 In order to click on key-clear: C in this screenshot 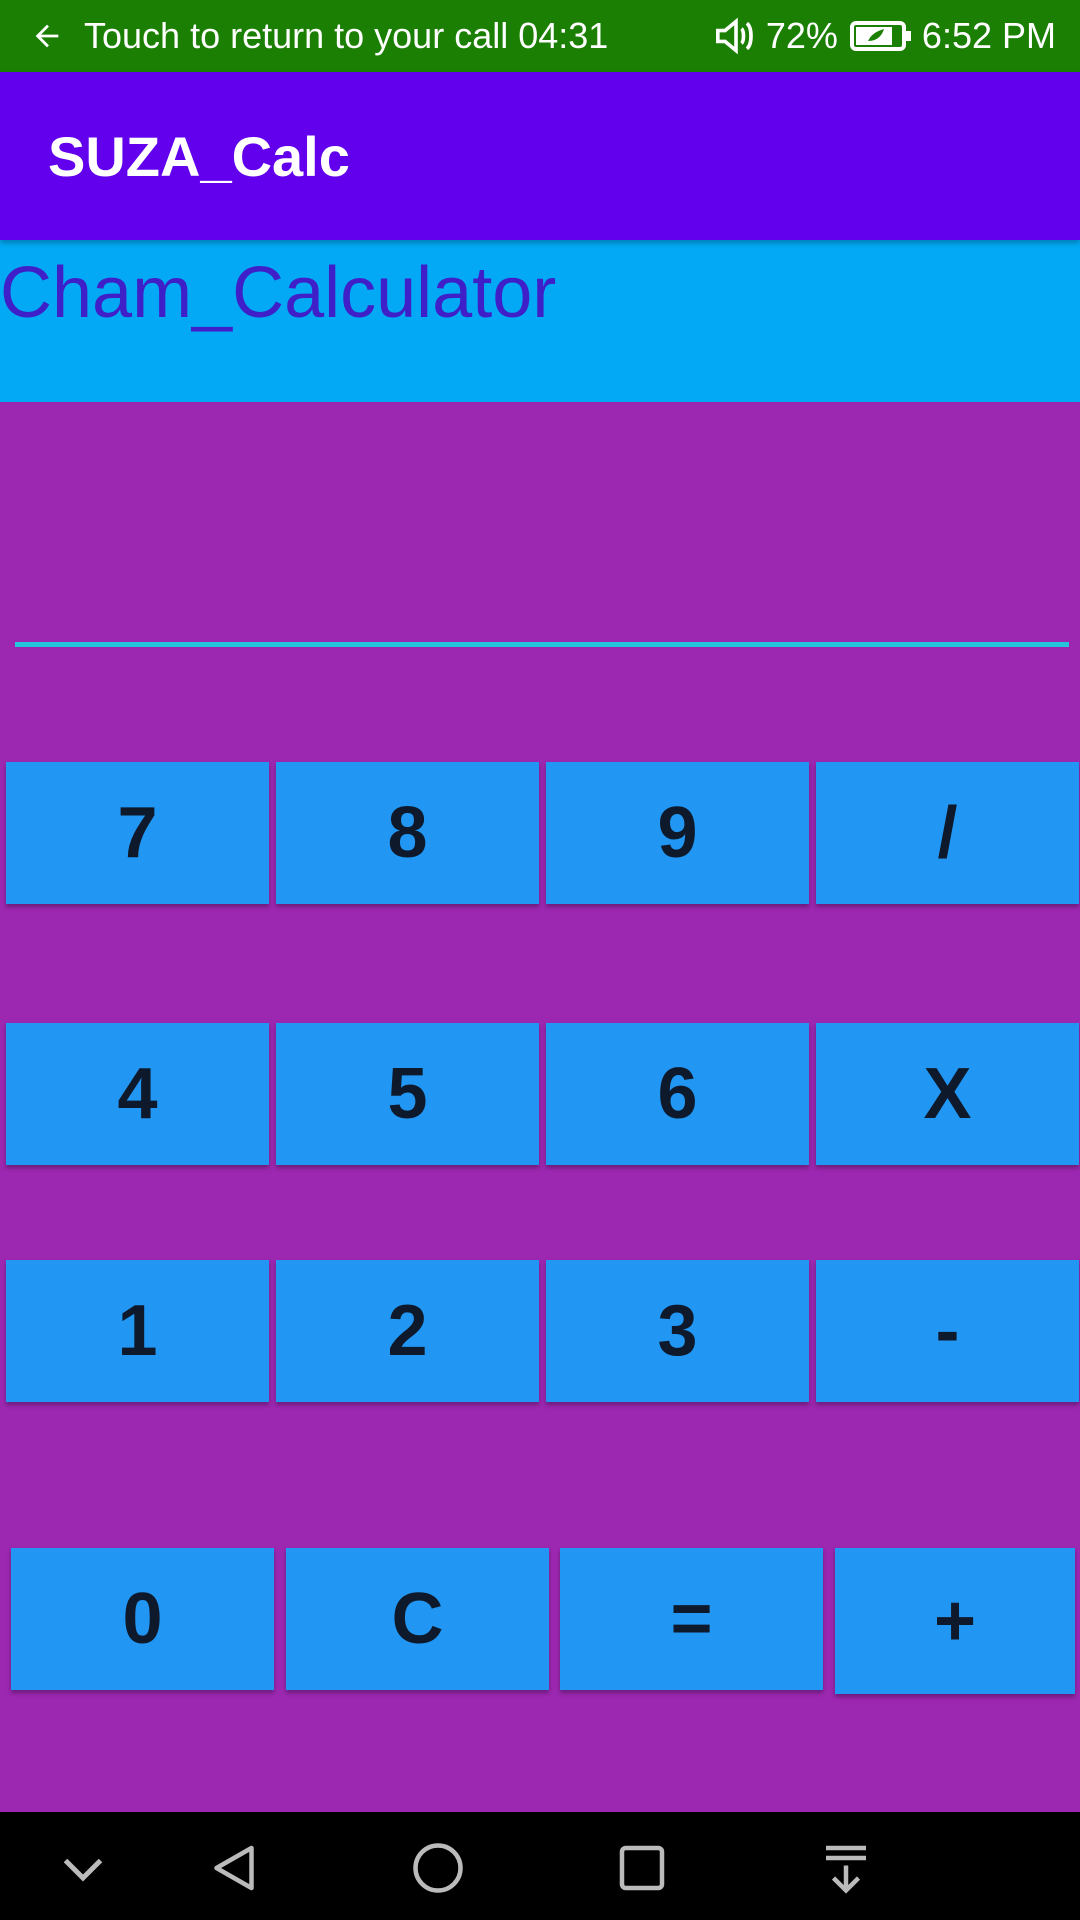, I will do `click(417, 1619)`.